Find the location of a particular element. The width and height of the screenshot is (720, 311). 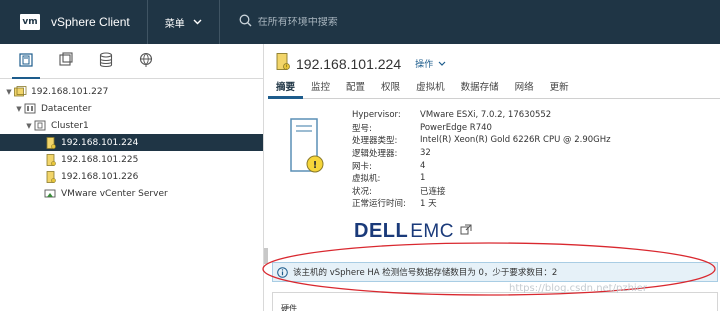

property-row: 状况: 已连接 is located at coordinates (481, 191).